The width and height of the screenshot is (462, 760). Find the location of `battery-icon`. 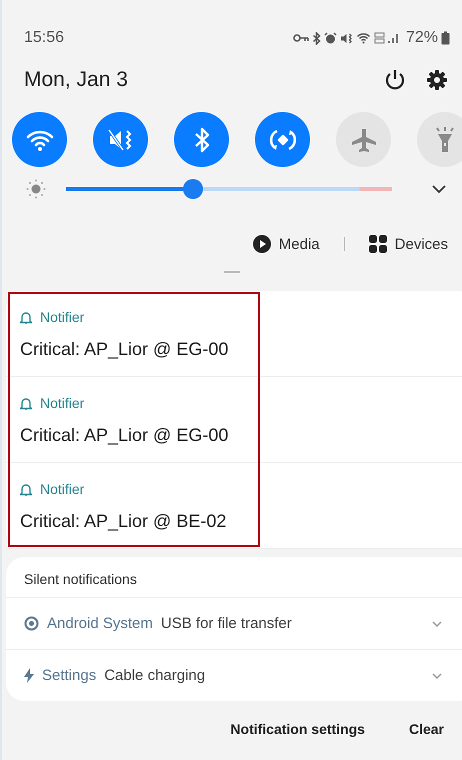

battery-icon is located at coordinates (445, 38).